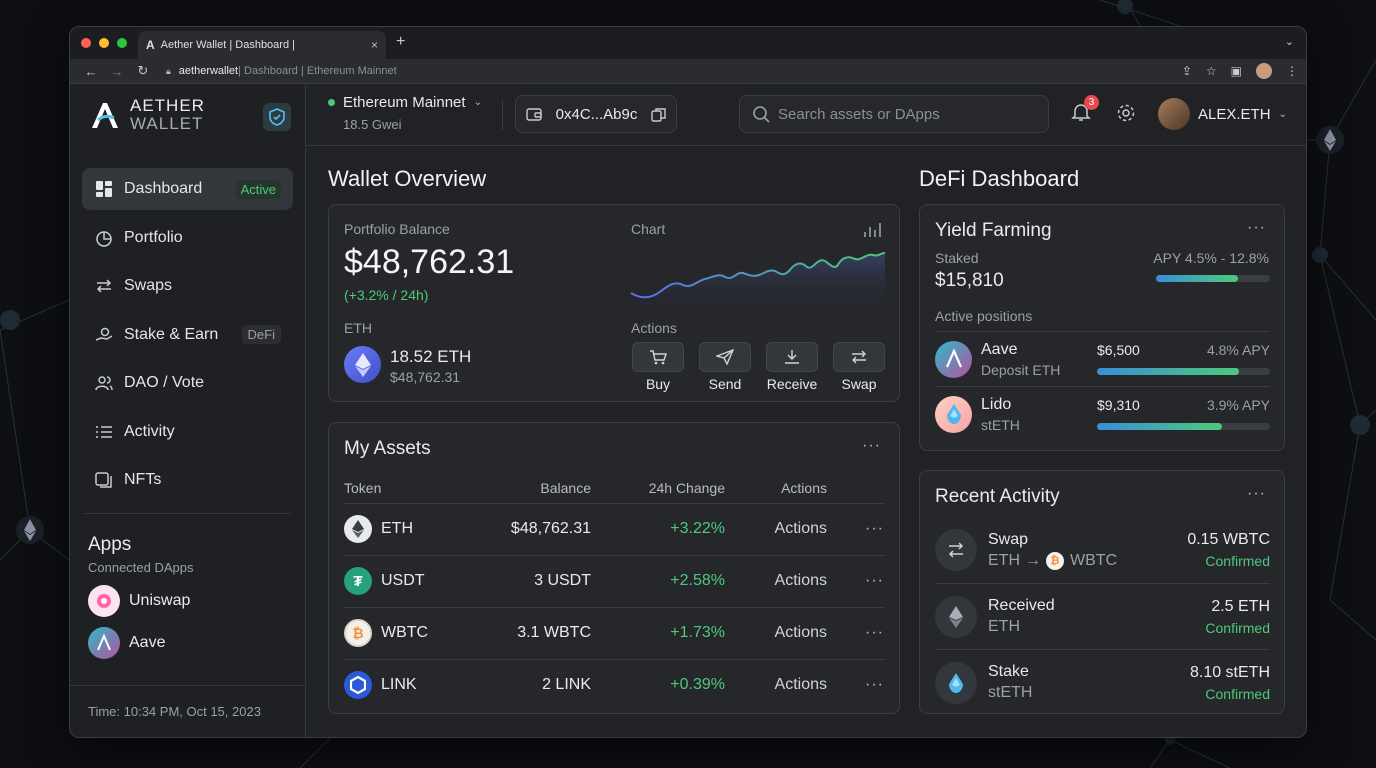  I want to click on sidebar-item-swaps: Swaps, so click(187, 286).